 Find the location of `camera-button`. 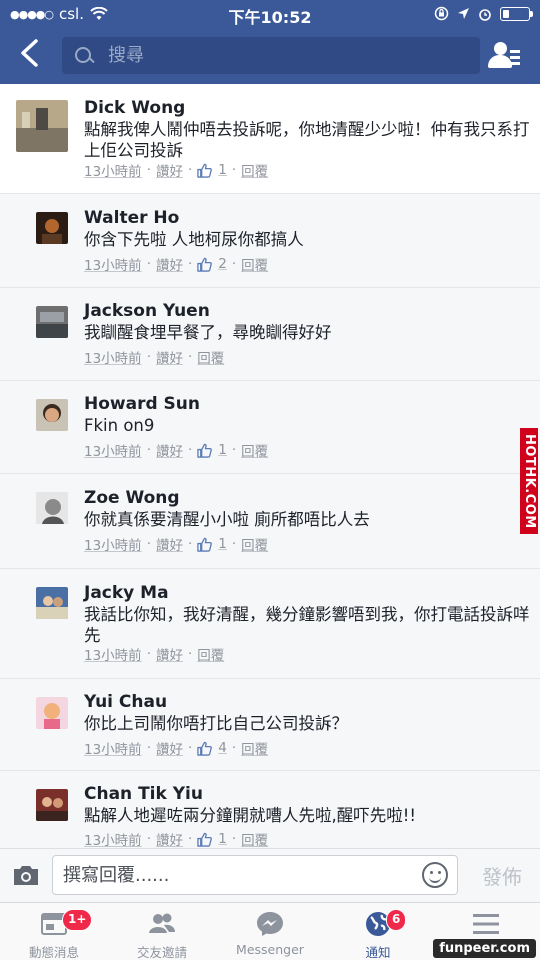

camera-button is located at coordinates (26, 875).